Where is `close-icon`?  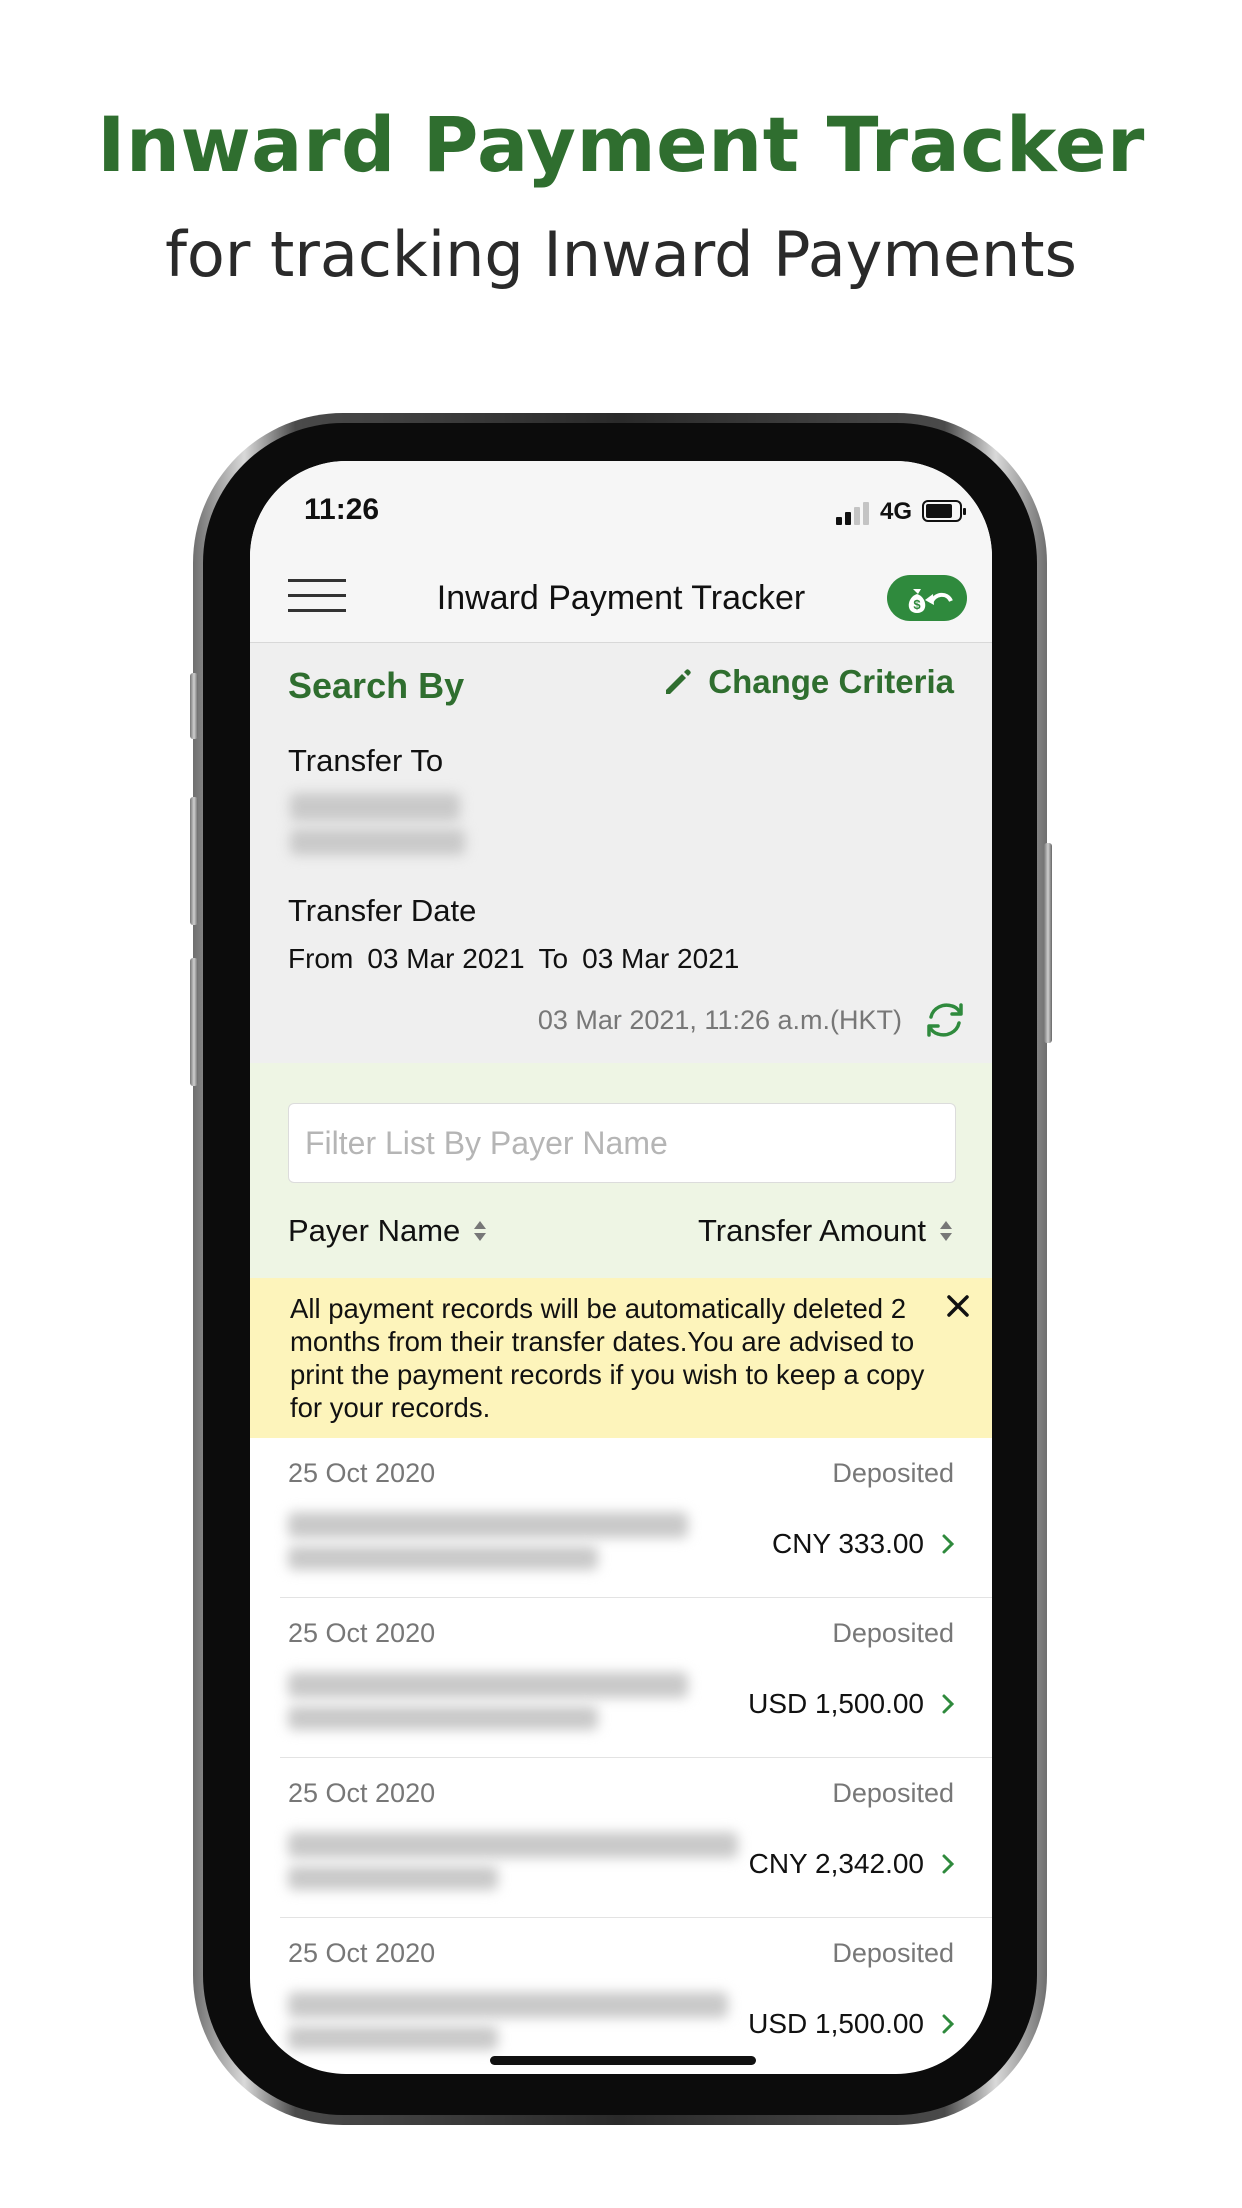
close-icon is located at coordinates (958, 1306).